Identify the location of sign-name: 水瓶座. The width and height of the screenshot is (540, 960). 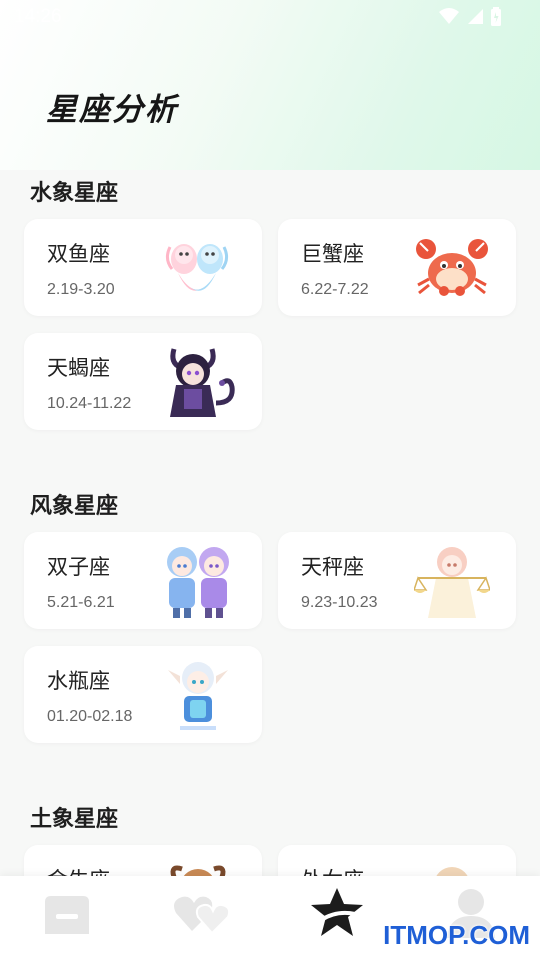
(78, 681).